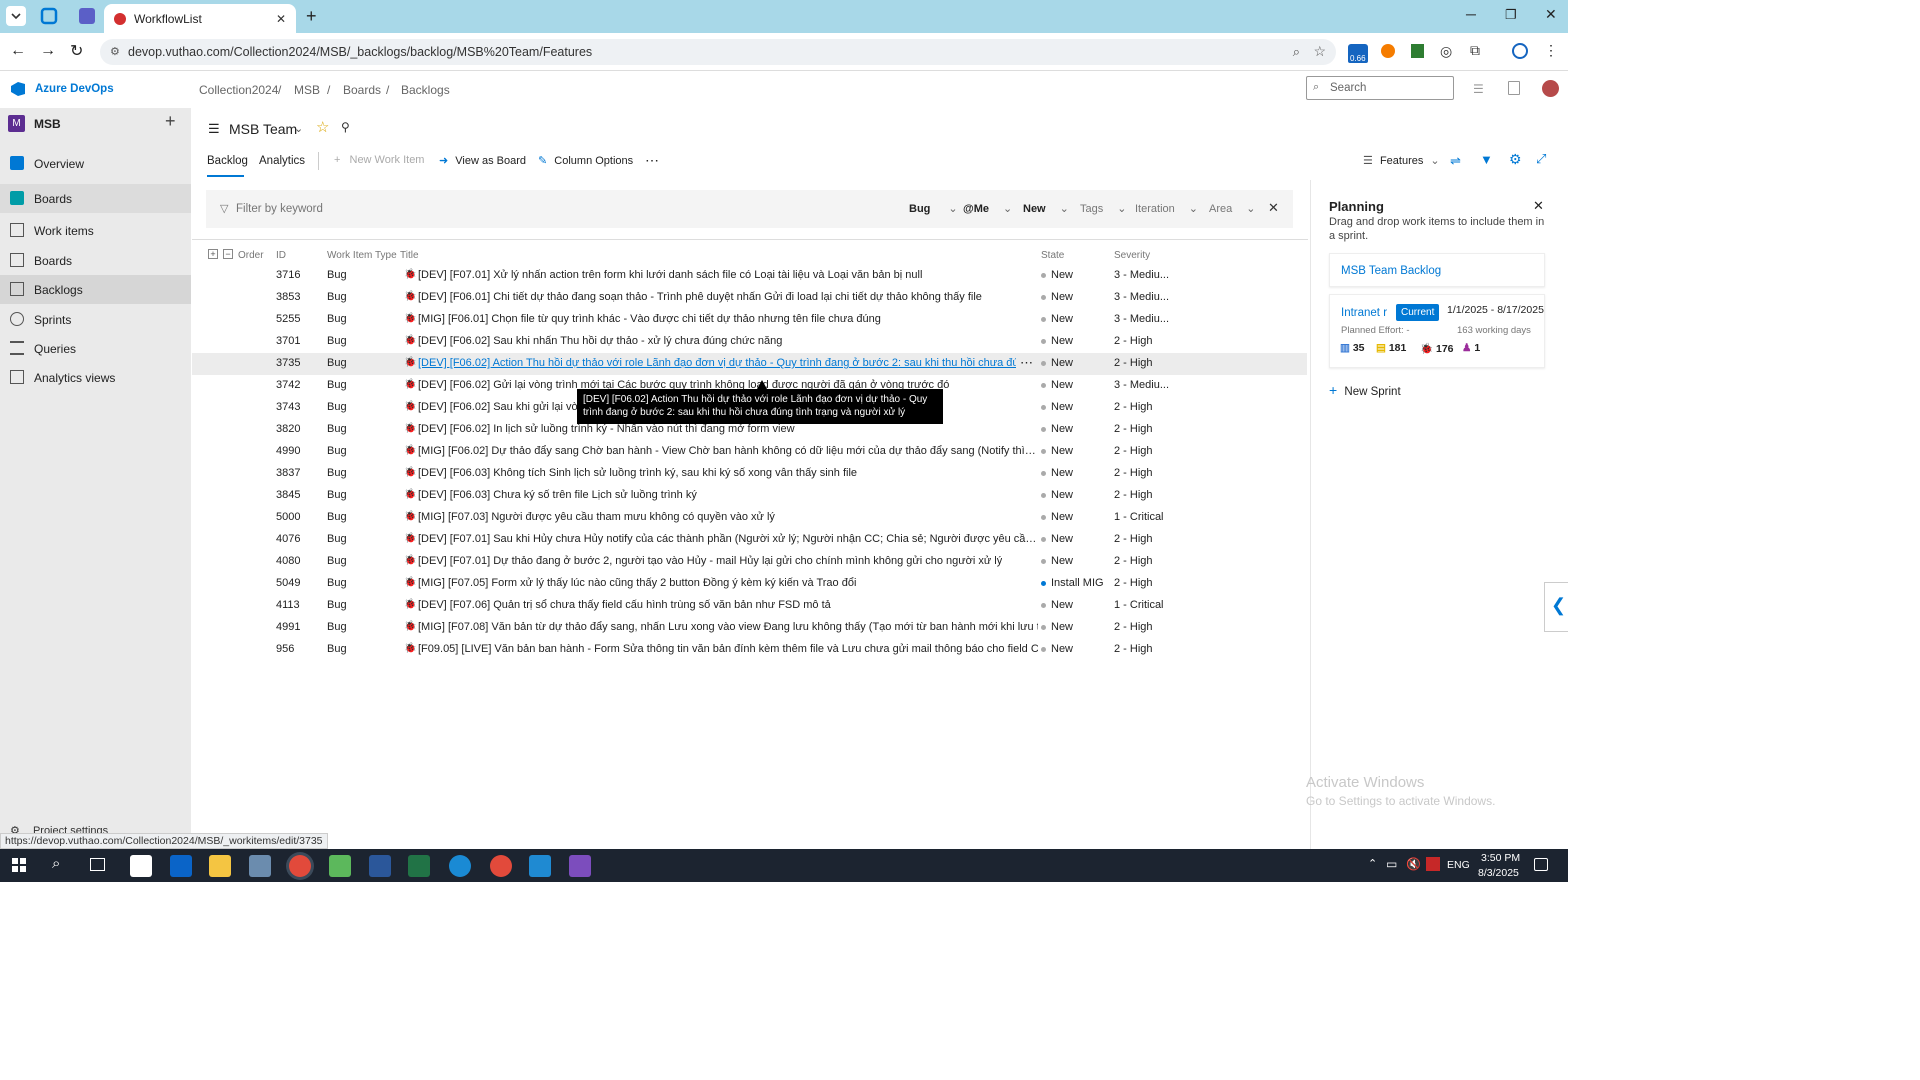 The height and width of the screenshot is (1080, 1920). Describe the element at coordinates (1372, 863) in the screenshot. I see `tray-overflow-icon: ⌃` at that location.